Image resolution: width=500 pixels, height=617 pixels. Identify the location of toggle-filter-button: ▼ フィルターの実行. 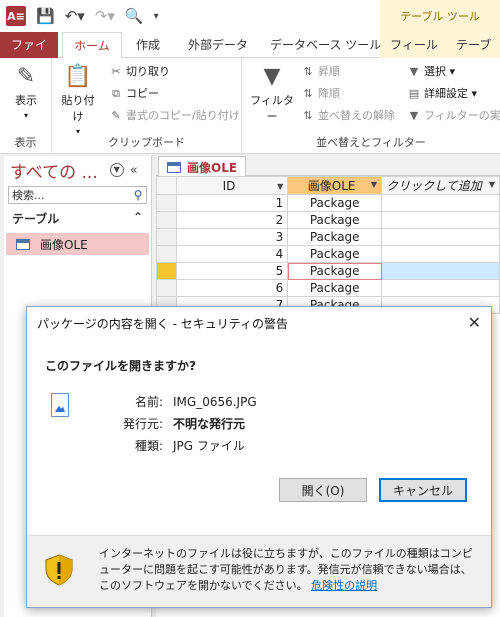
(453, 116).